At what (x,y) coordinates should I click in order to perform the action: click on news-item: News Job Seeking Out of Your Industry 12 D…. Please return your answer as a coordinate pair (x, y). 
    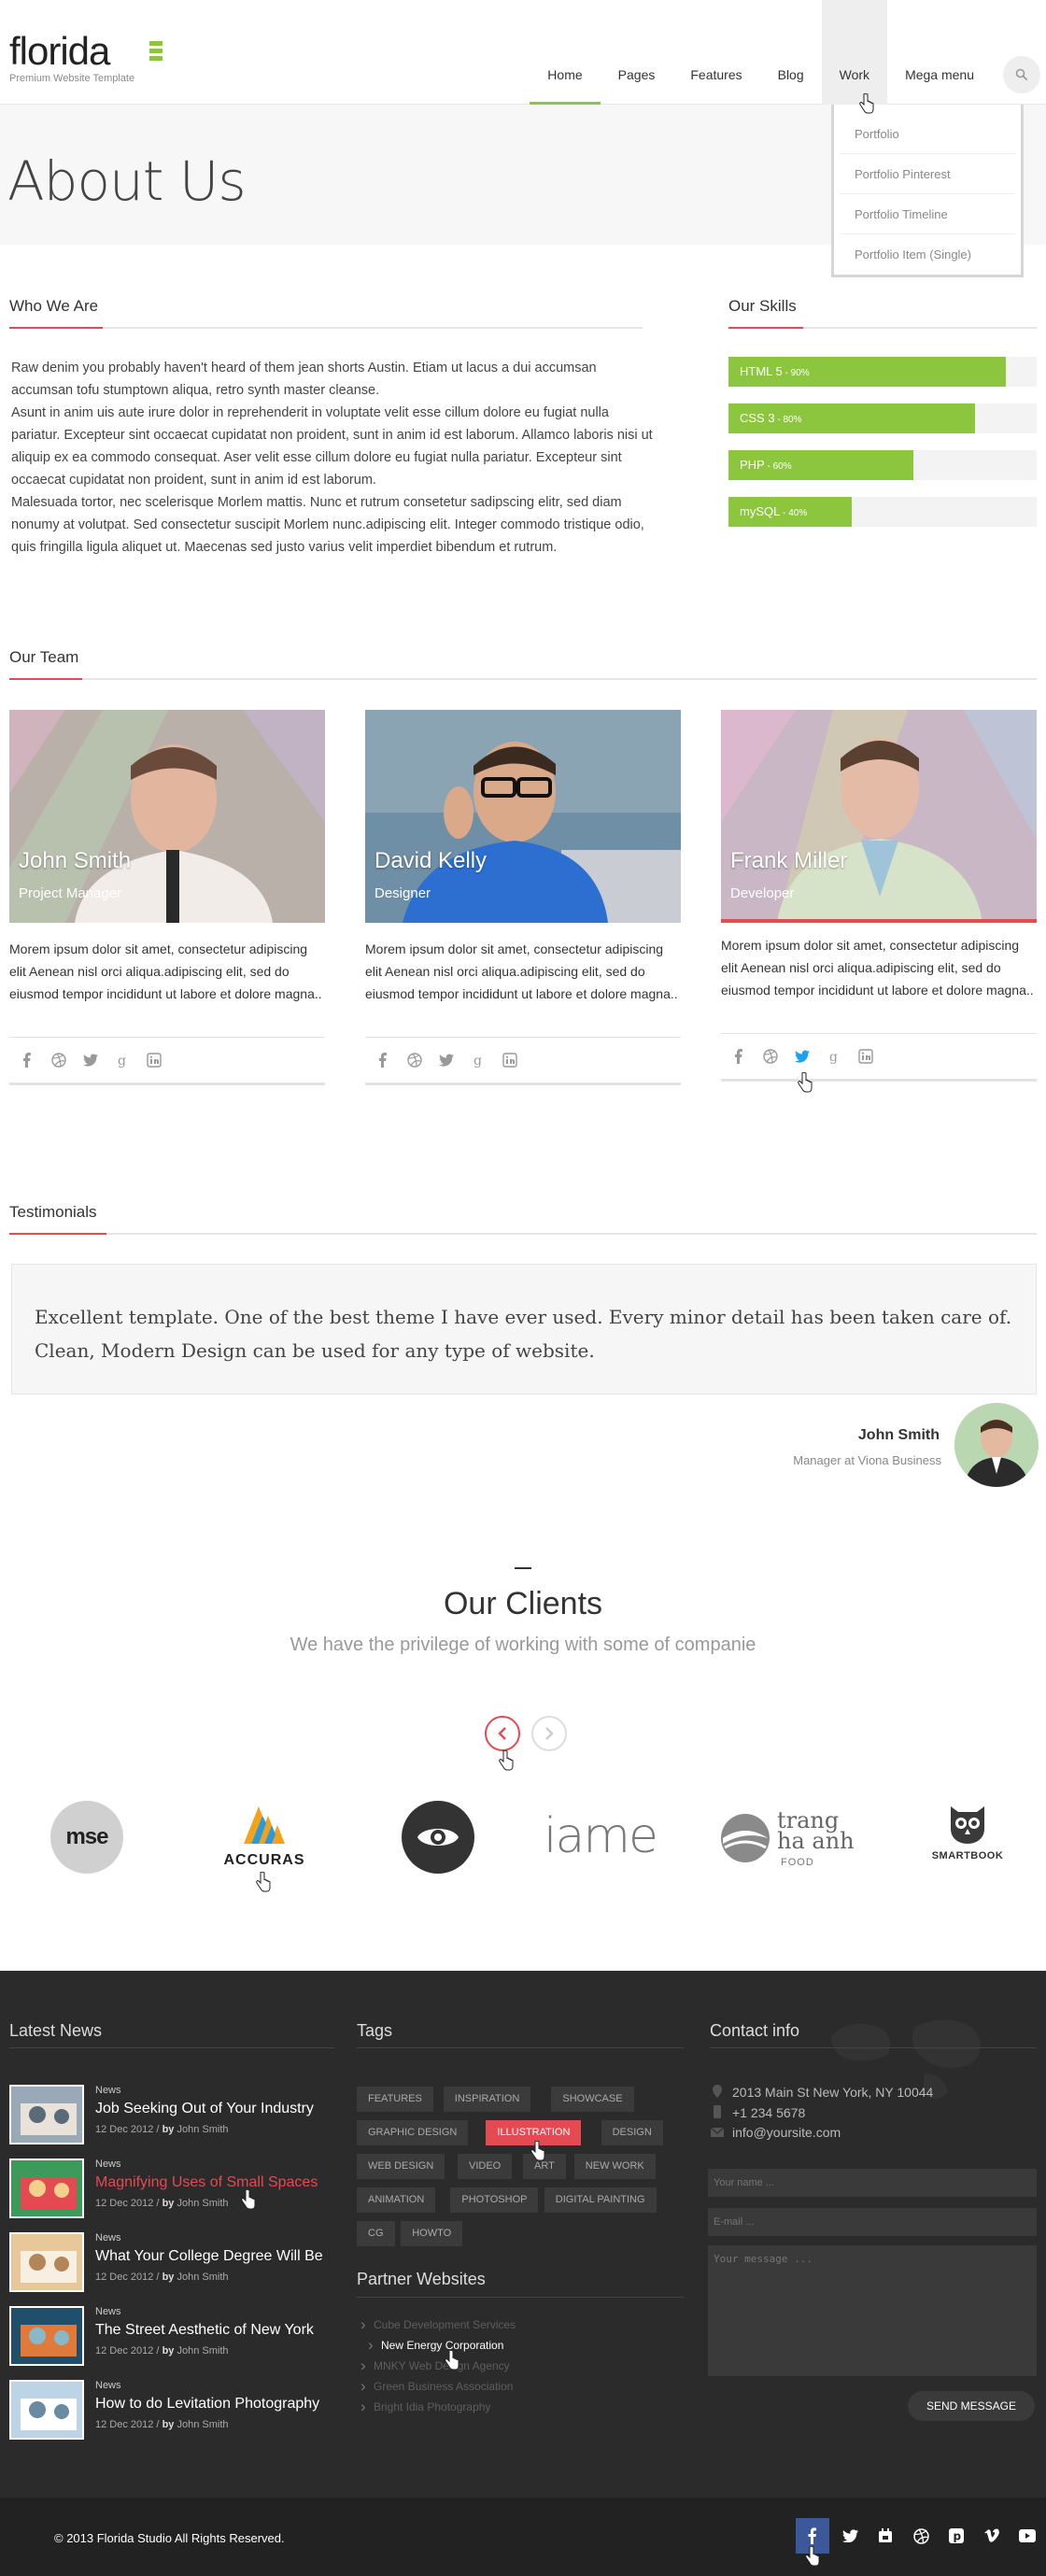
    Looking at the image, I should click on (168, 2114).